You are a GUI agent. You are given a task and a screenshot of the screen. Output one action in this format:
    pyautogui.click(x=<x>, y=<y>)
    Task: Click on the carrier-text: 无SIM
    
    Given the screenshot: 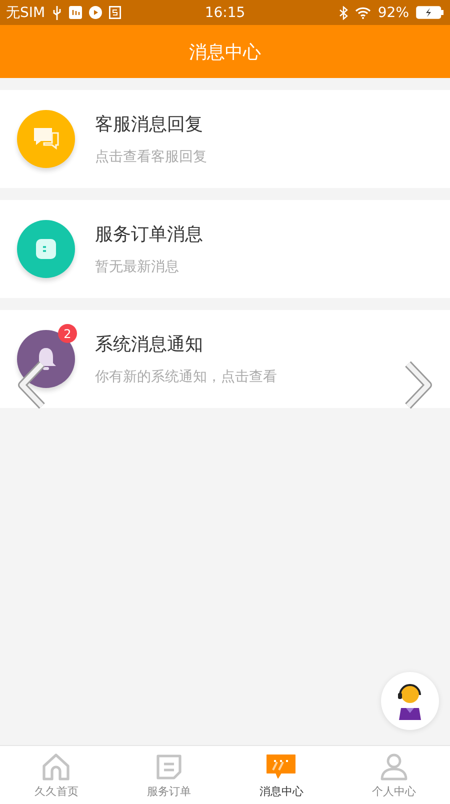 What is the action you would take?
    pyautogui.click(x=26, y=13)
    